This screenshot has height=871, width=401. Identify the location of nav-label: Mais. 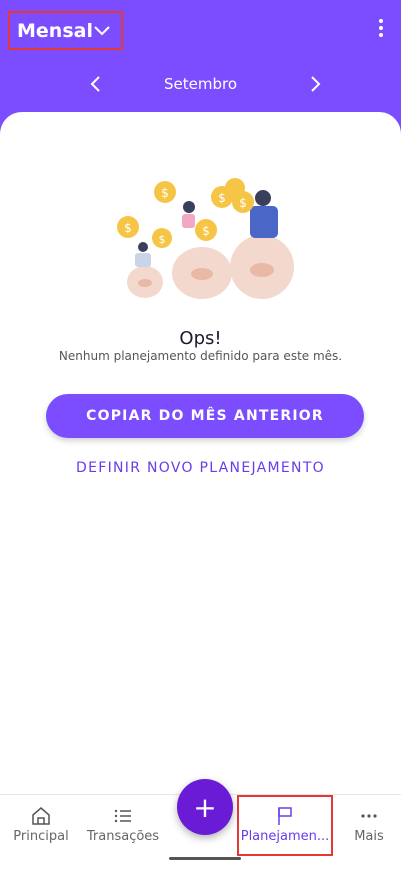
(369, 836).